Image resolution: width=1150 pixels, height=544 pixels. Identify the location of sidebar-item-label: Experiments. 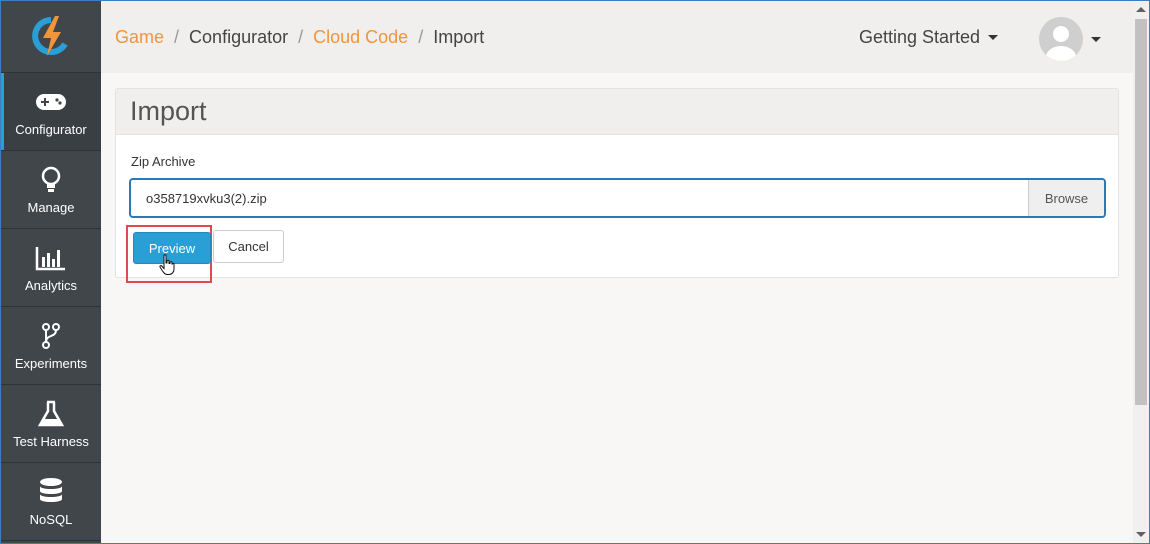
(51, 363).